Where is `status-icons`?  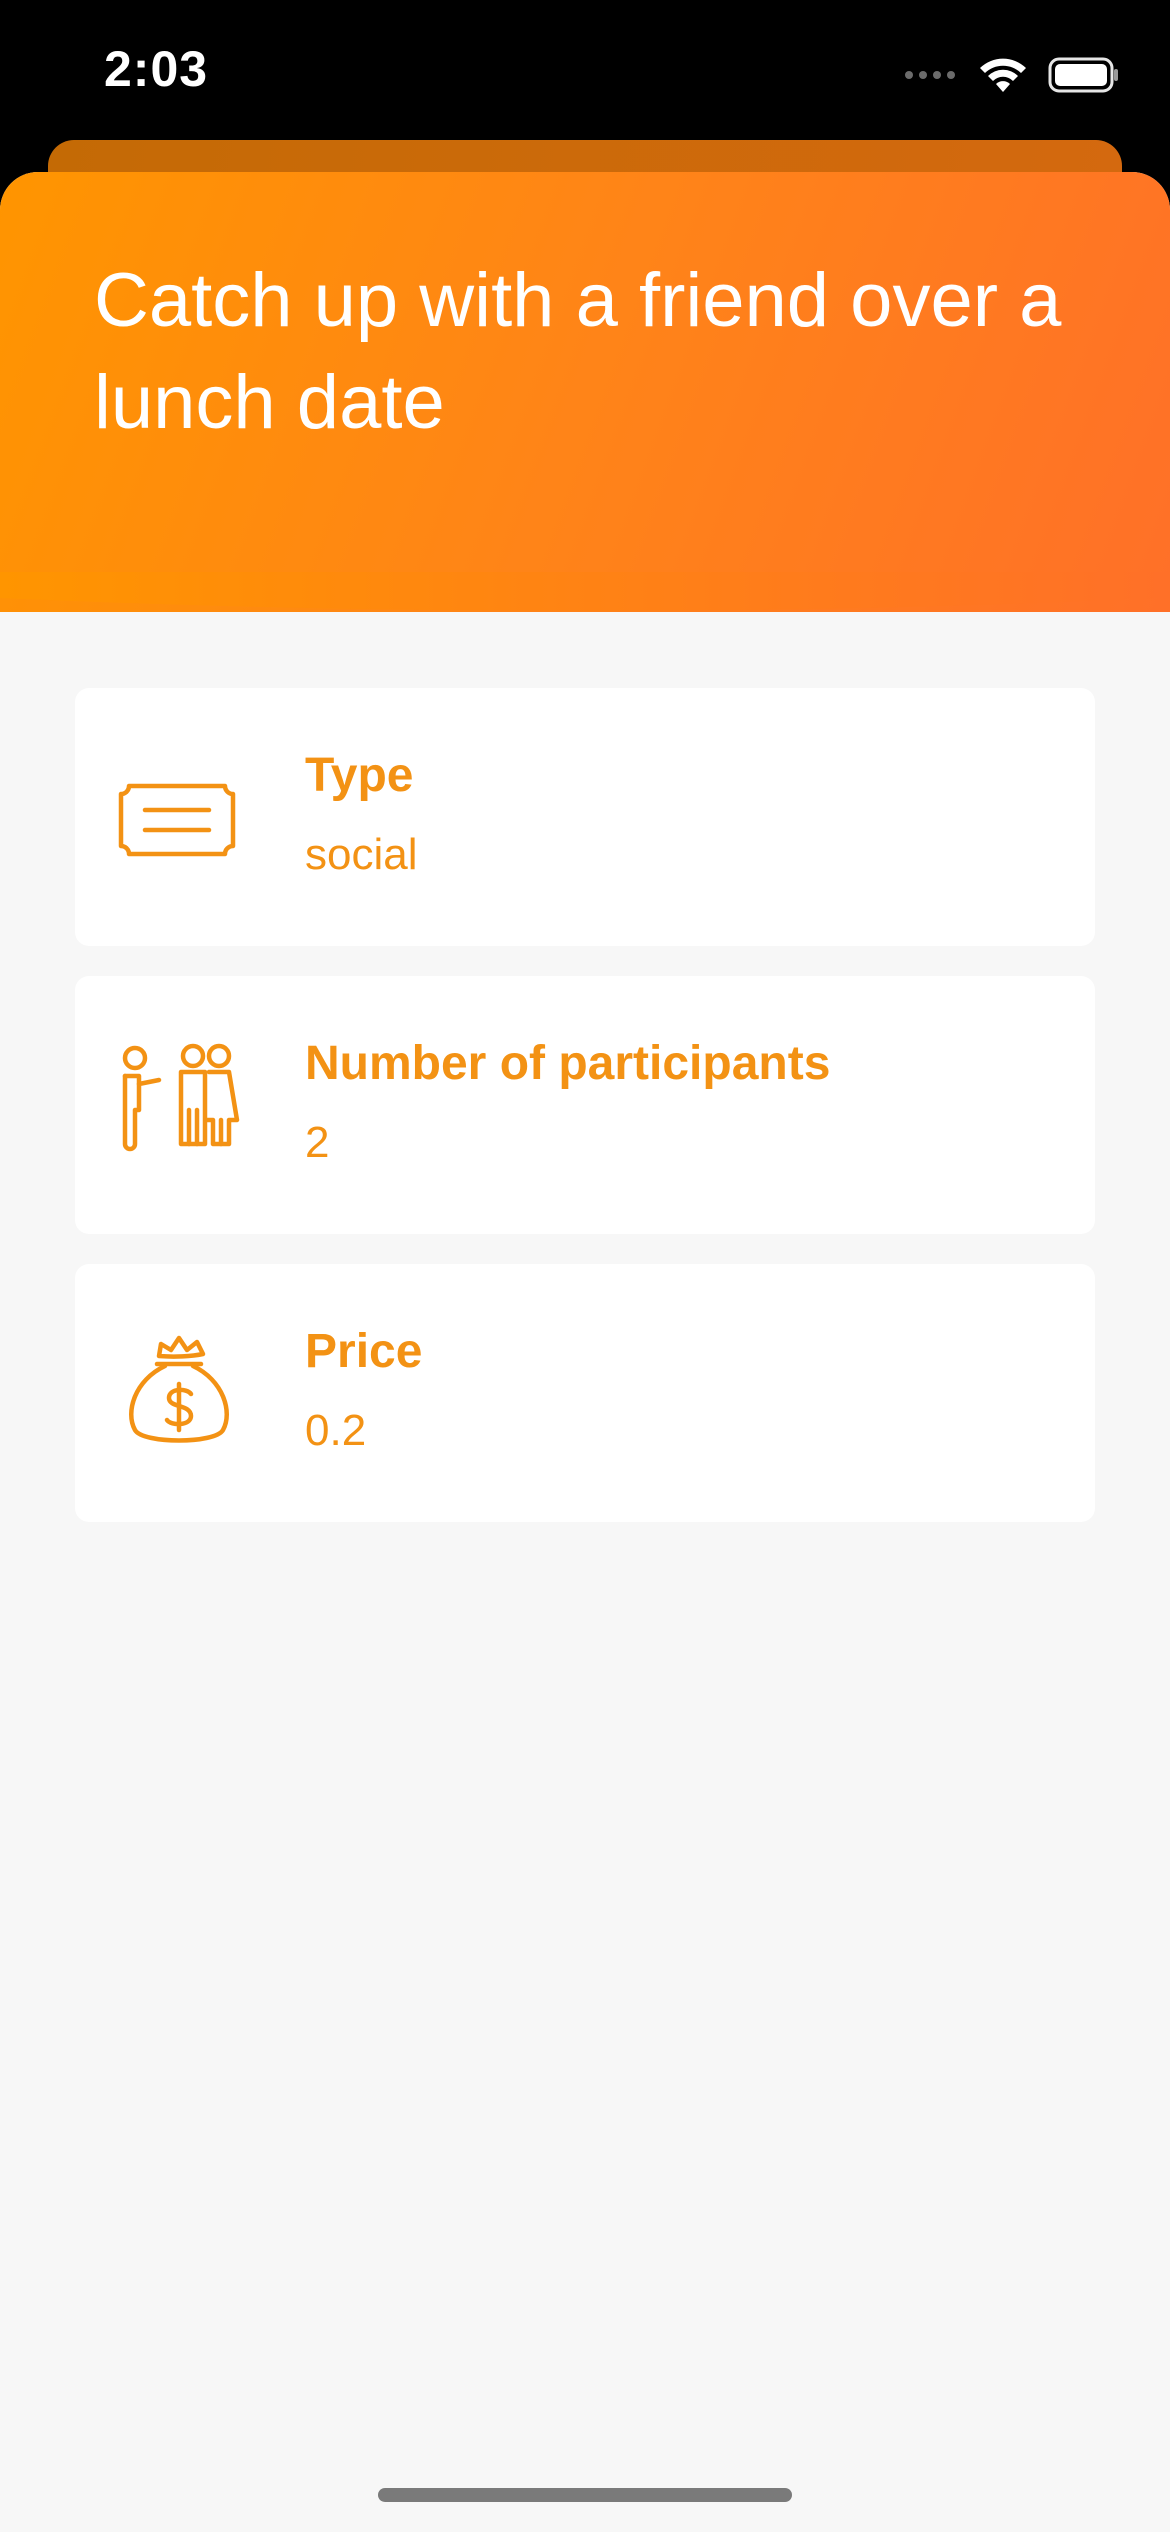
status-icons is located at coordinates (1012, 75).